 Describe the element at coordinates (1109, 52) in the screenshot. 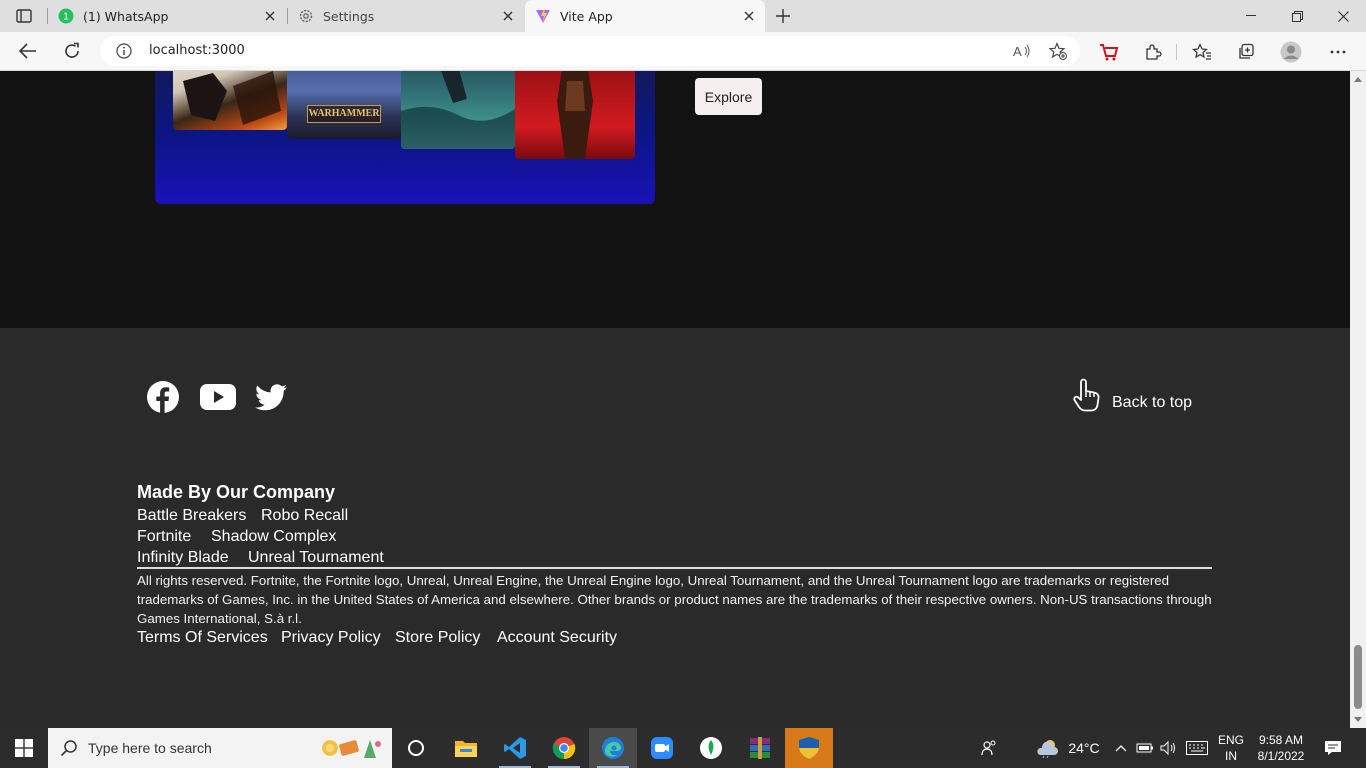

I see `shopping-cart-icon` at that location.